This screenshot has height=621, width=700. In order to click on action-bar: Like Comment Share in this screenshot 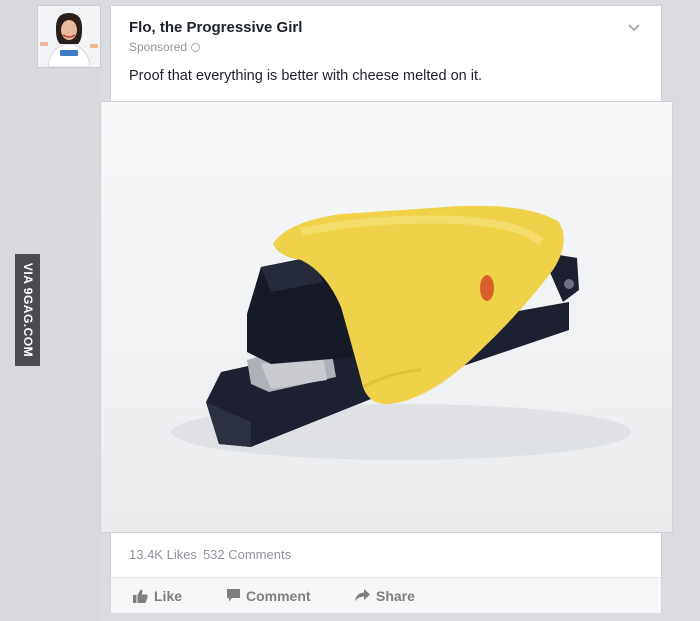, I will do `click(386, 595)`.